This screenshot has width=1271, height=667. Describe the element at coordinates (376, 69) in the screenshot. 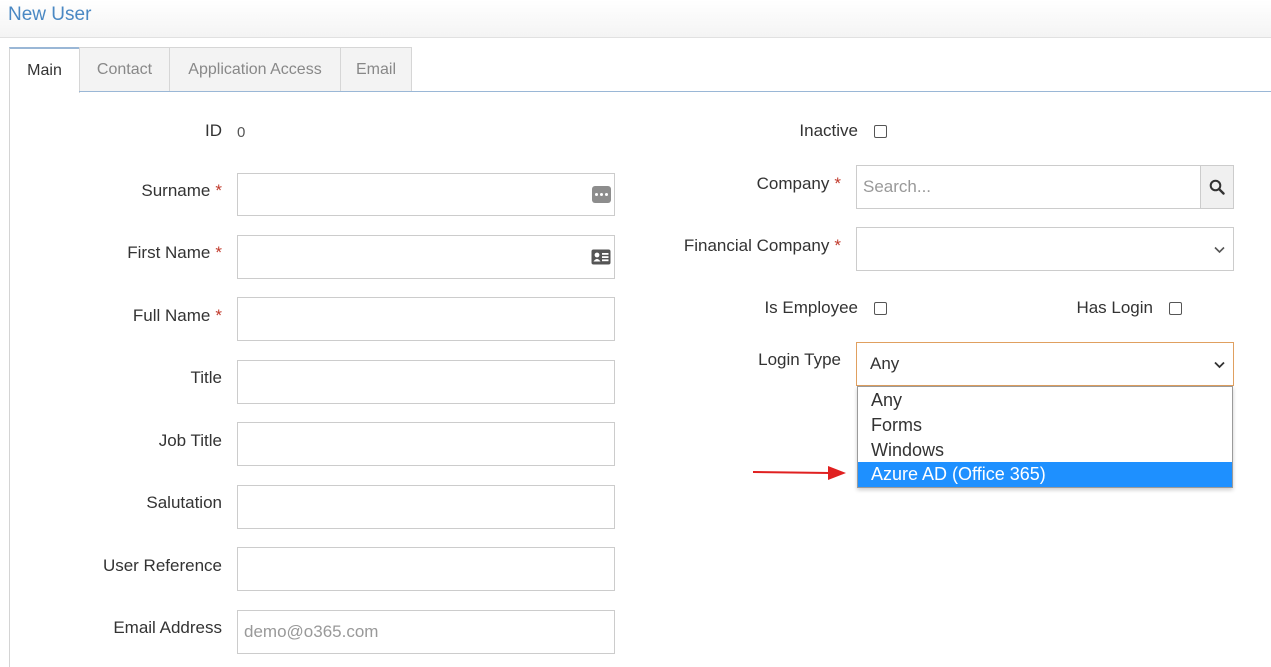

I see `tab-email: Email` at that location.